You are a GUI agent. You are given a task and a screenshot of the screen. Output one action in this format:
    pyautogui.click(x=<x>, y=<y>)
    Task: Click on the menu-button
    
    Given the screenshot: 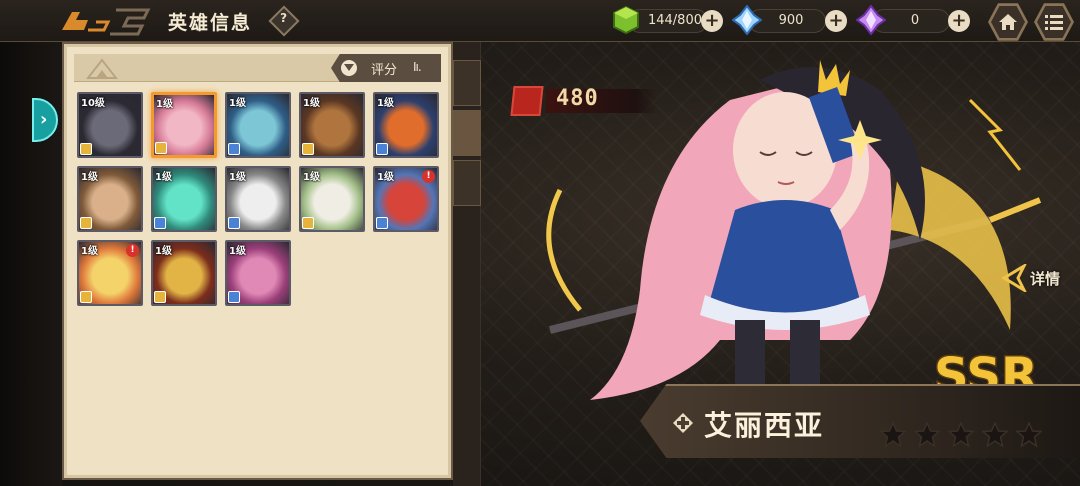 What is the action you would take?
    pyautogui.click(x=1054, y=22)
    